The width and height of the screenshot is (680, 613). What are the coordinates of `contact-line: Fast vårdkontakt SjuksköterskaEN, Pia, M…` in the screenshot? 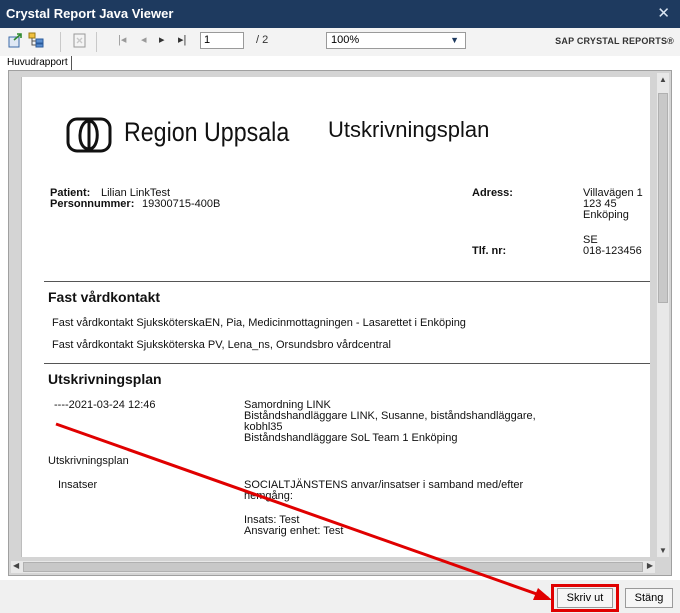 It's located at (259, 323).